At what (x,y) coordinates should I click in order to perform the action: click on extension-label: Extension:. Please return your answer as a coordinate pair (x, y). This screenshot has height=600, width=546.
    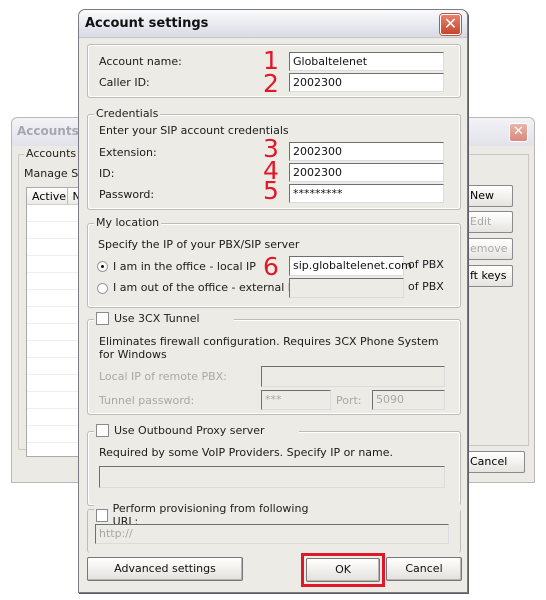
    Looking at the image, I should click on (128, 152).